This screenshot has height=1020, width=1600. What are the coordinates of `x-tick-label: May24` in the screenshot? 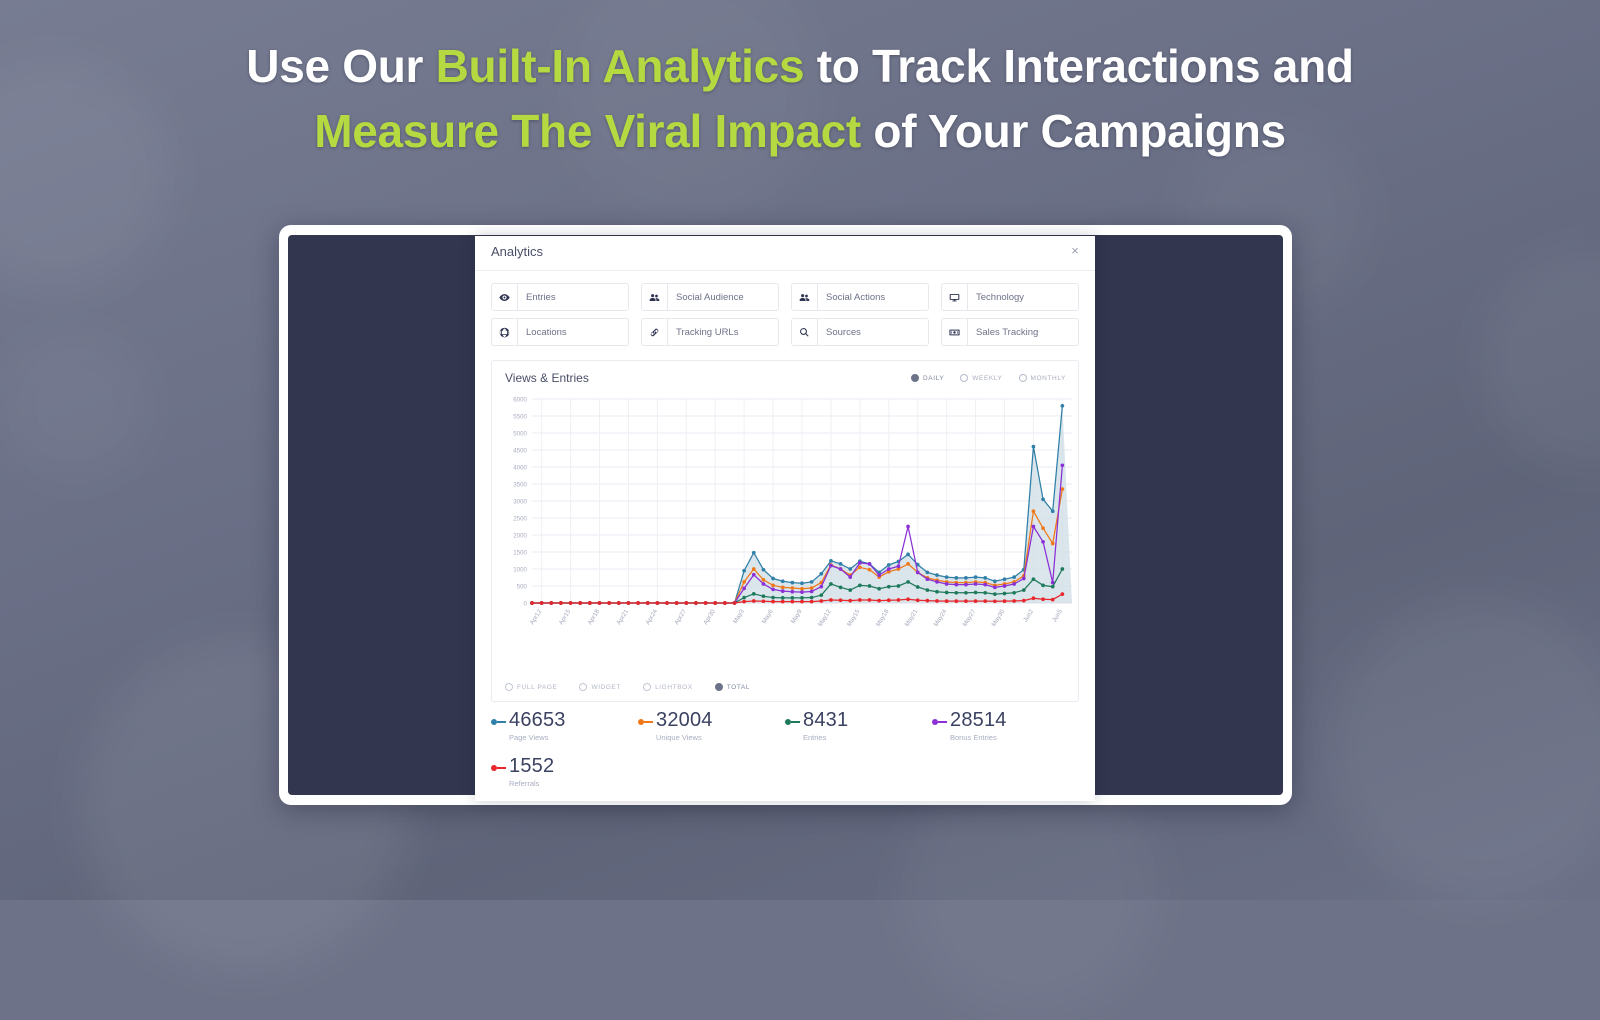 It's located at (941, 618).